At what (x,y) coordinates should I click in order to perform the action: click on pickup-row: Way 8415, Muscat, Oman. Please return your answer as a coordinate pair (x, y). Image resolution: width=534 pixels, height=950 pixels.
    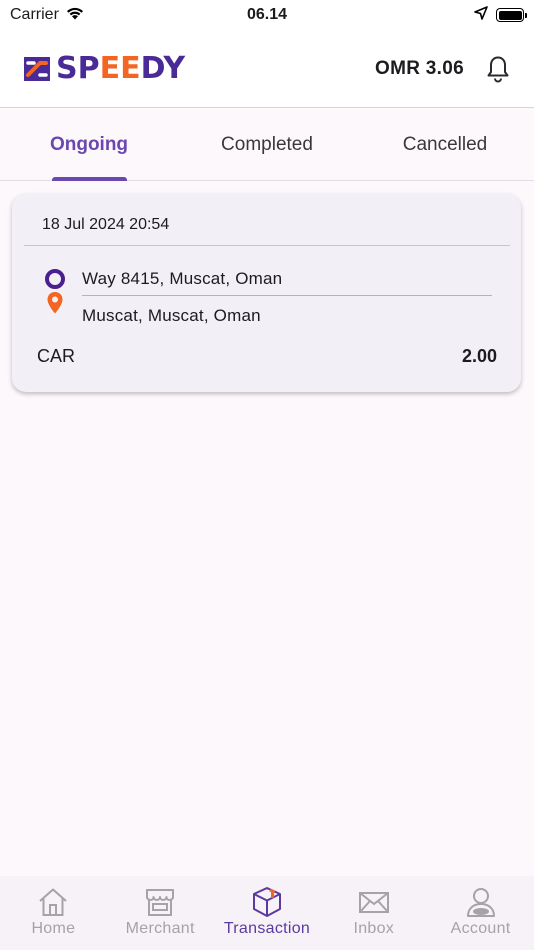
    Looking at the image, I should click on (266, 279).